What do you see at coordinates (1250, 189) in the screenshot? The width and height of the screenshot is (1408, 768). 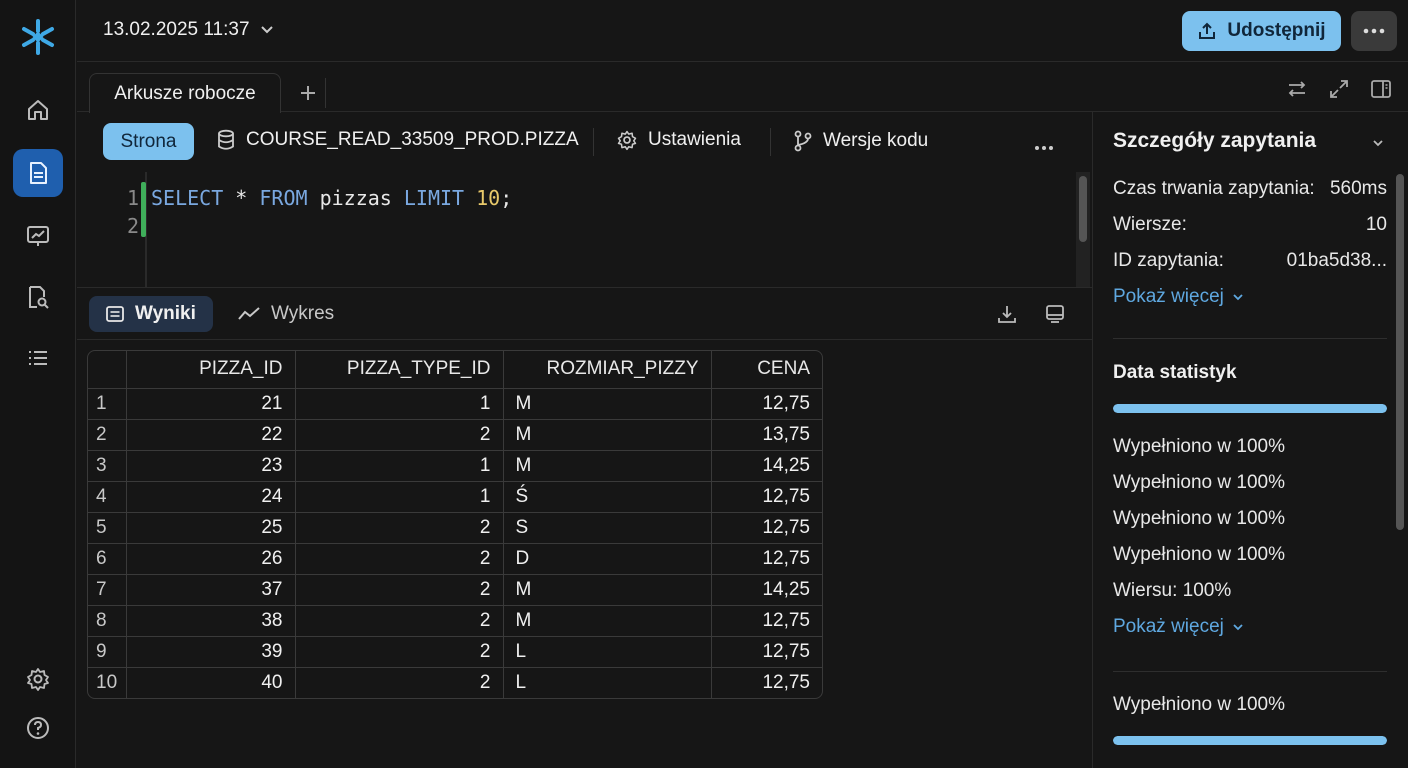 I see `duration-row: Czas trwania zapytania: 560ms` at bounding box center [1250, 189].